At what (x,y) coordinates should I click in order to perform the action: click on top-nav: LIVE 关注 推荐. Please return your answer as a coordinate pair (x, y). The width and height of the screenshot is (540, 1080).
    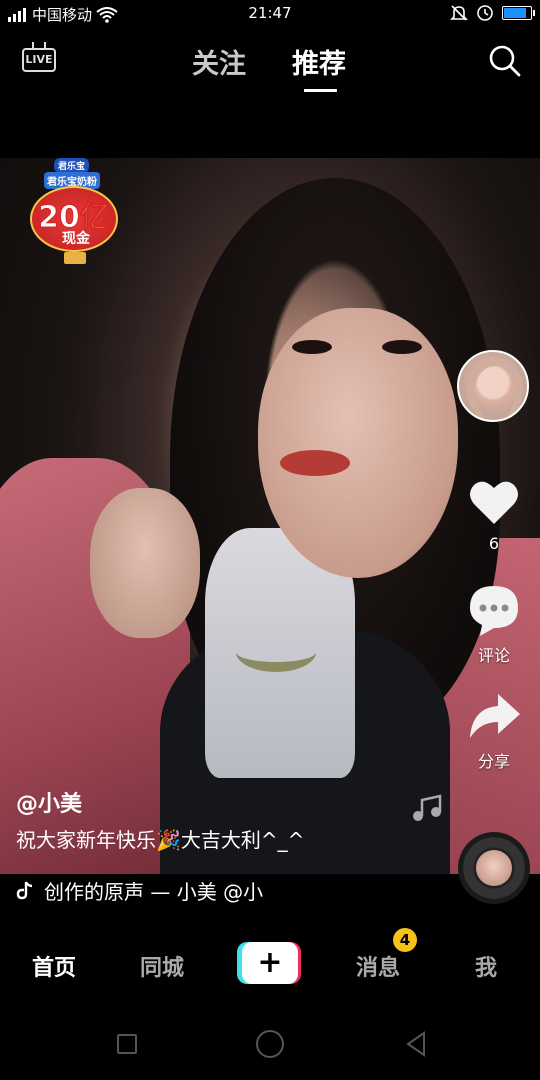
    Looking at the image, I should click on (270, 66).